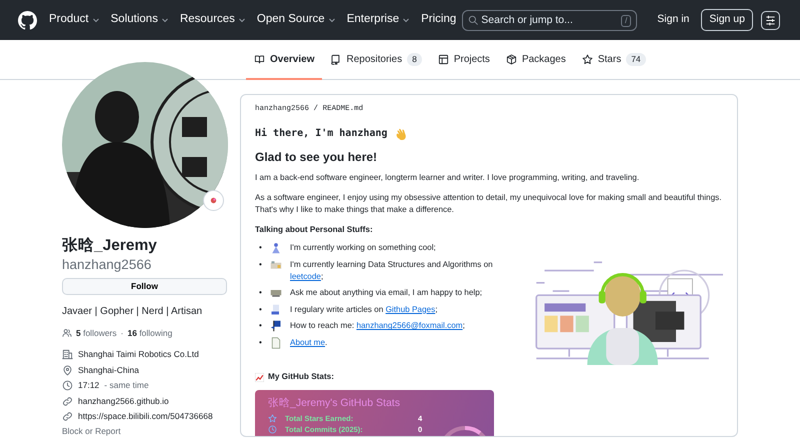 The height and width of the screenshot is (438, 800). What do you see at coordinates (144, 286) in the screenshot?
I see `follow-button: Follow` at bounding box center [144, 286].